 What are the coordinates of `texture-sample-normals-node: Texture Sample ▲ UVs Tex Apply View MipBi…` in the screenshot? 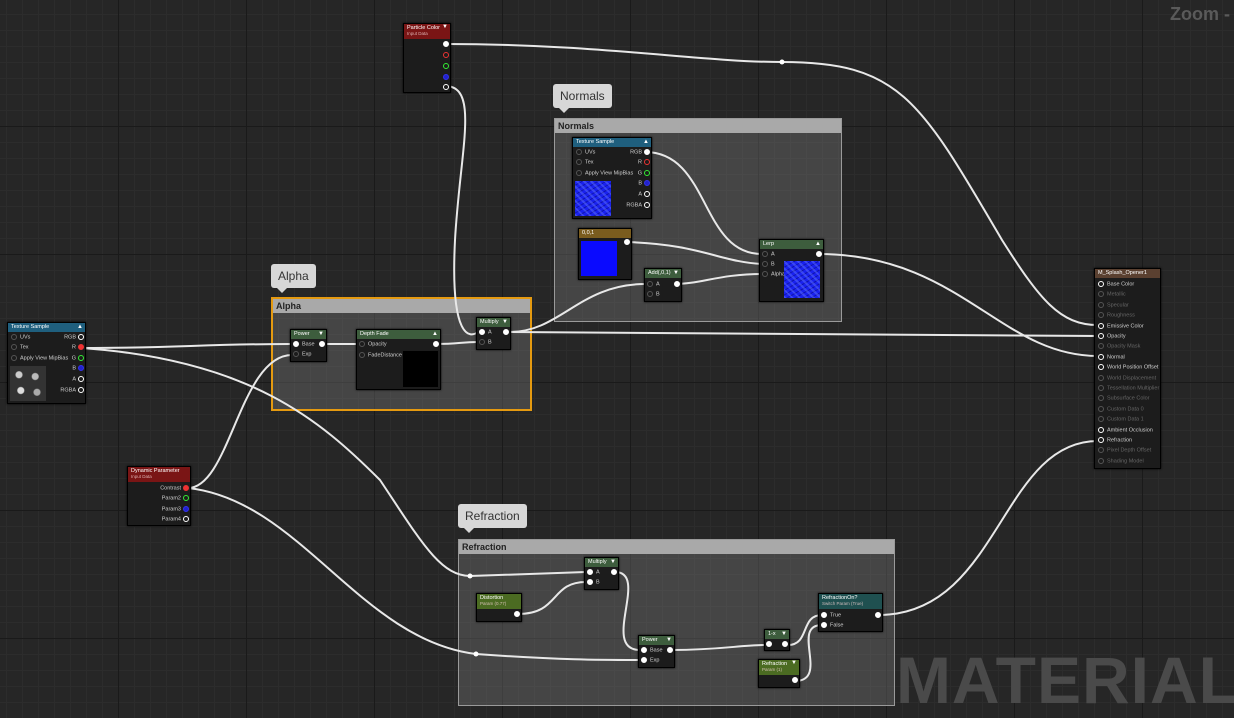 It's located at (612, 178).